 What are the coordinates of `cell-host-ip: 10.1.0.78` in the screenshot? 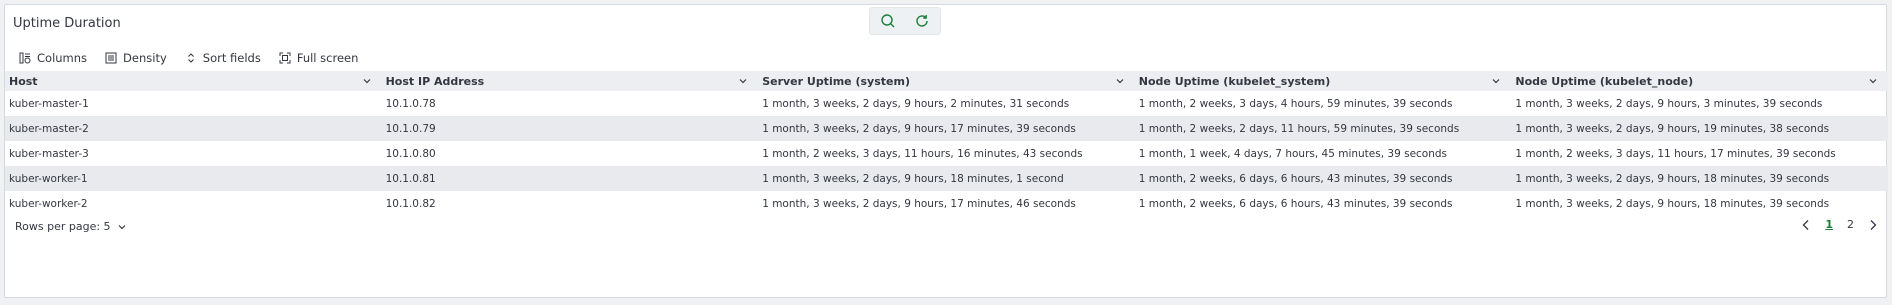 It's located at (570, 104).